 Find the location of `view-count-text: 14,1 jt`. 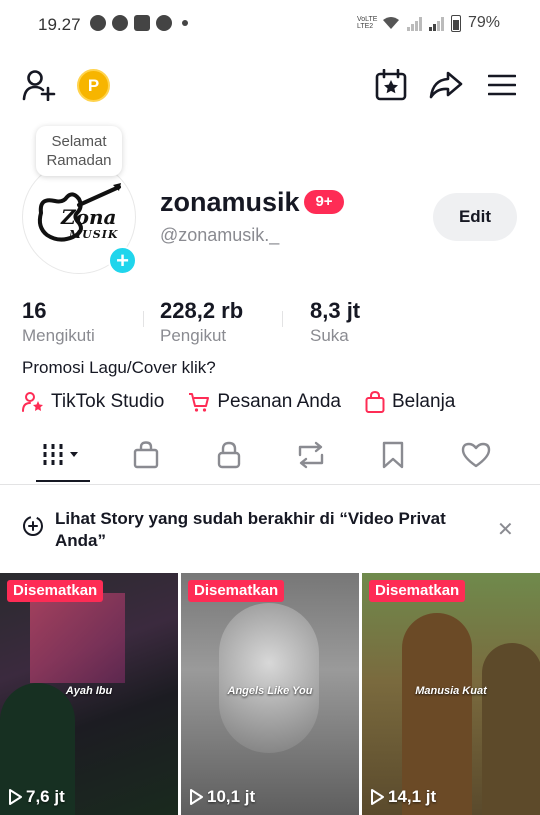

view-count-text: 14,1 jt is located at coordinates (412, 796).